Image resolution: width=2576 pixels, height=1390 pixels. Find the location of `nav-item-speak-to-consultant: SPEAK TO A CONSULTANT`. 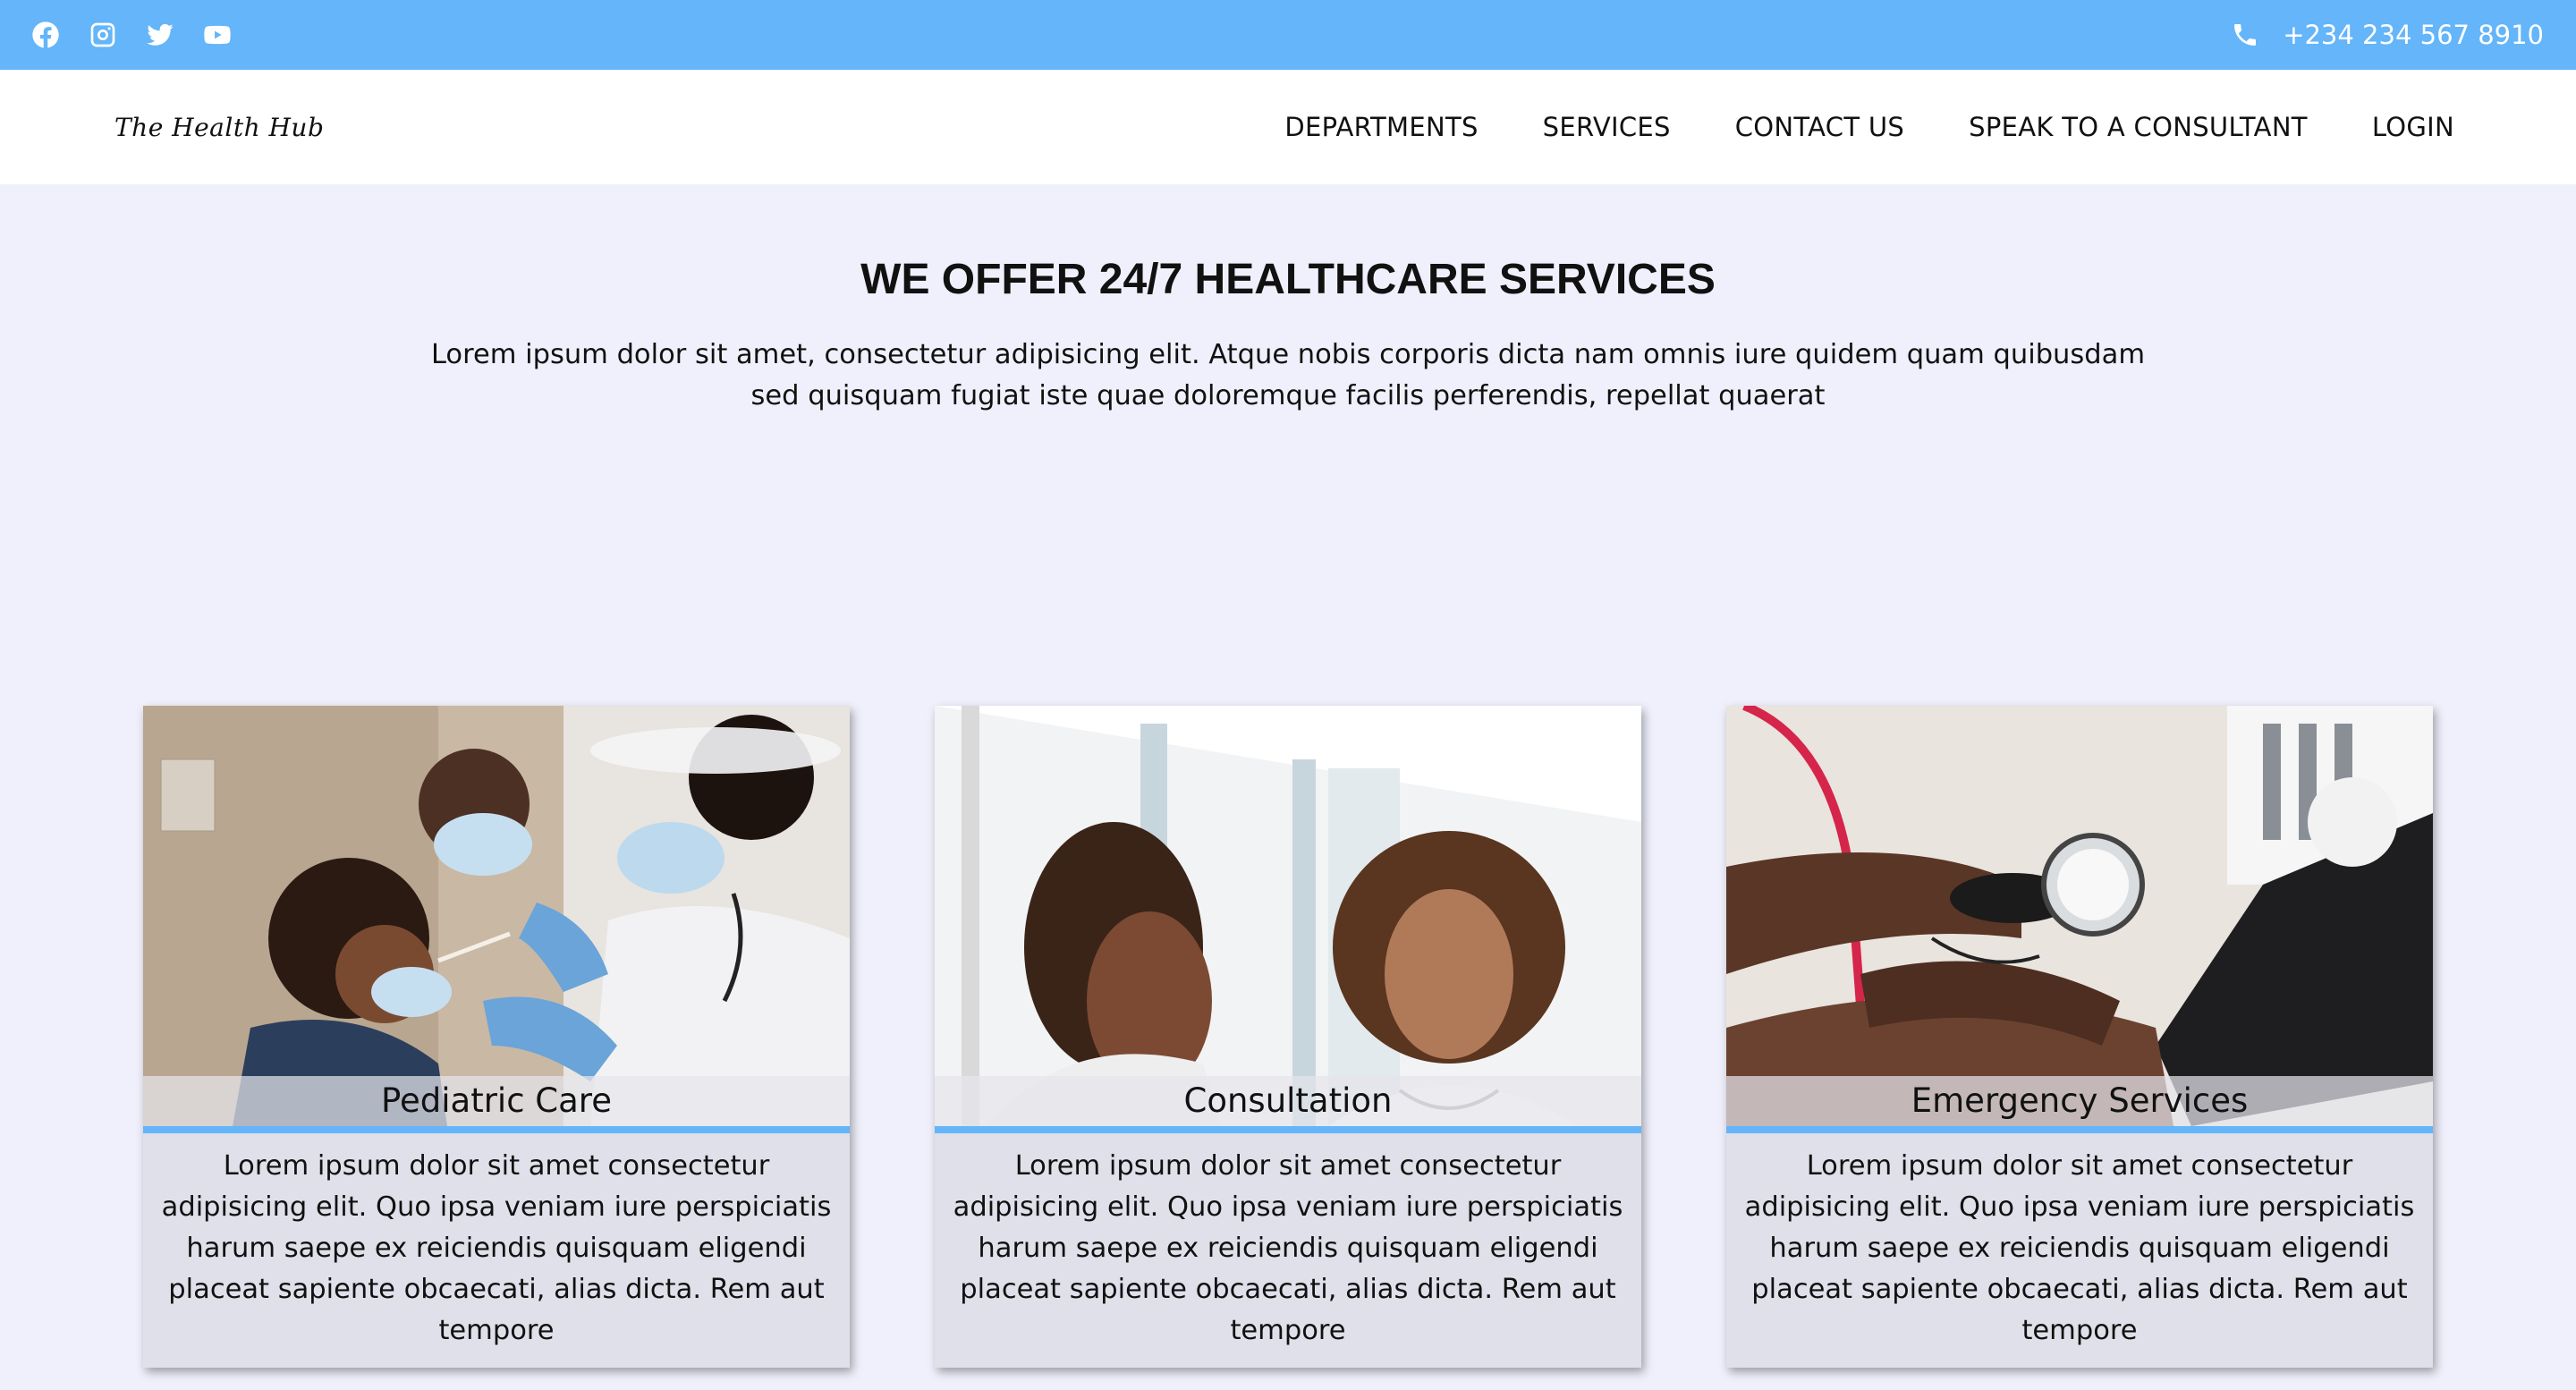

nav-item-speak-to-consultant: SPEAK TO A CONSULTANT is located at coordinates (2138, 127).